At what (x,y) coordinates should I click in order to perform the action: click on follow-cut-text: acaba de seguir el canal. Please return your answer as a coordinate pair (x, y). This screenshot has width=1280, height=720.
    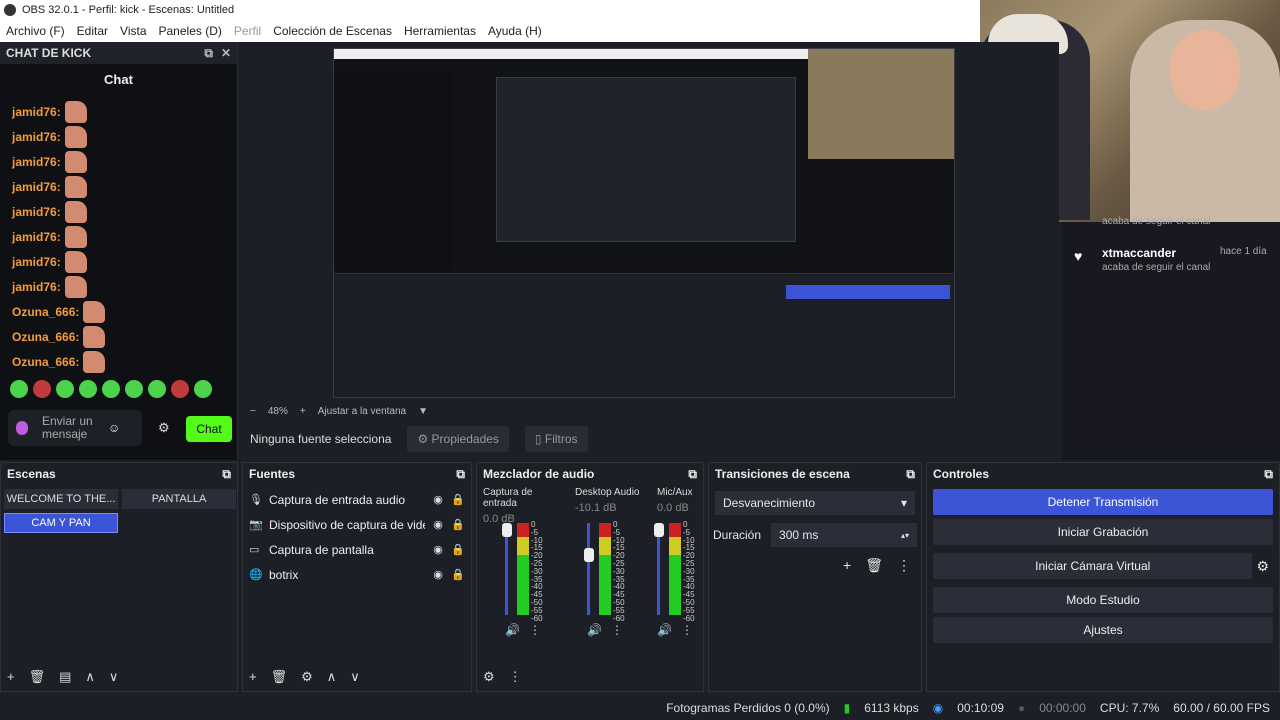
    Looking at the image, I should click on (1156, 221).